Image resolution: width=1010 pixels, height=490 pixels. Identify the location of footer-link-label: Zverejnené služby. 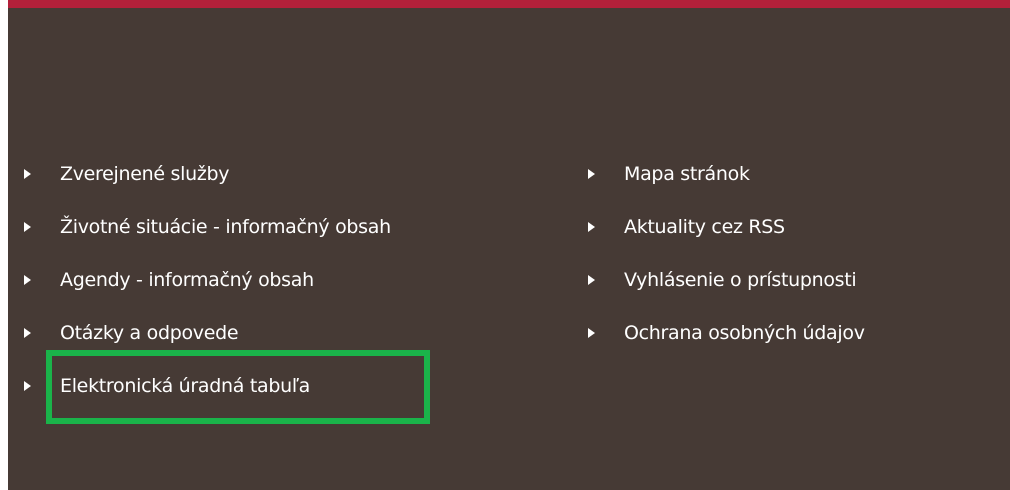
(145, 173).